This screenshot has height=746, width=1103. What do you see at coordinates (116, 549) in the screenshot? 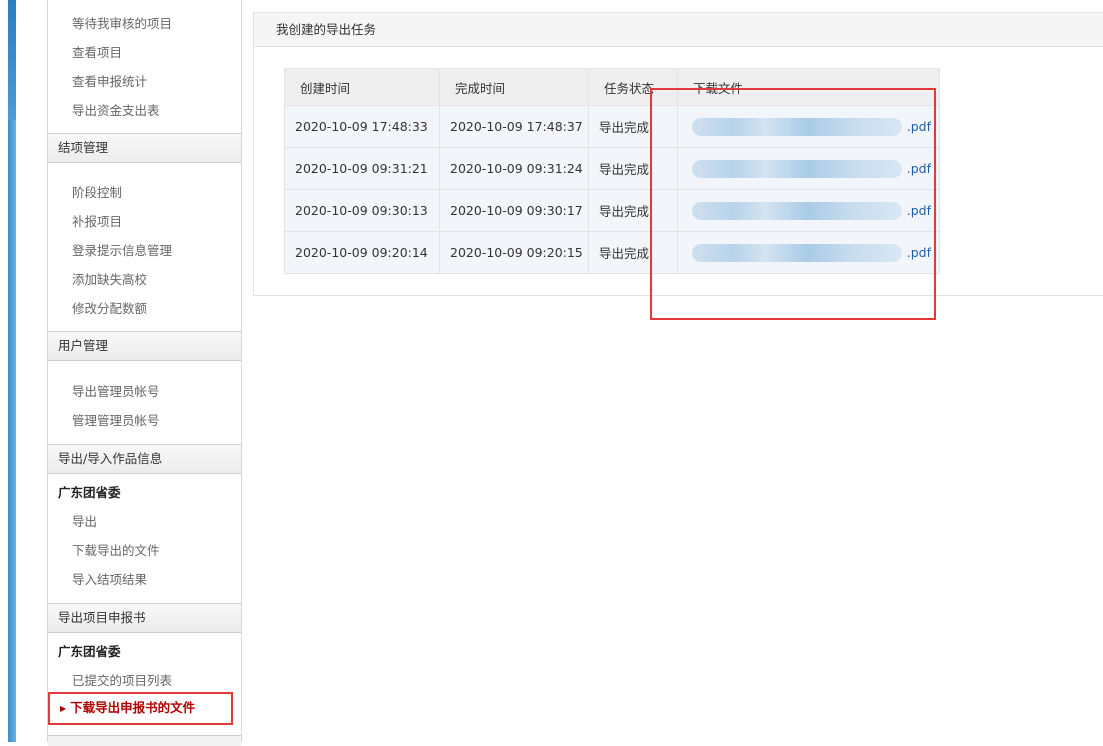
I see `sidebar-item-download-exported: 下载导出的文件` at bounding box center [116, 549].